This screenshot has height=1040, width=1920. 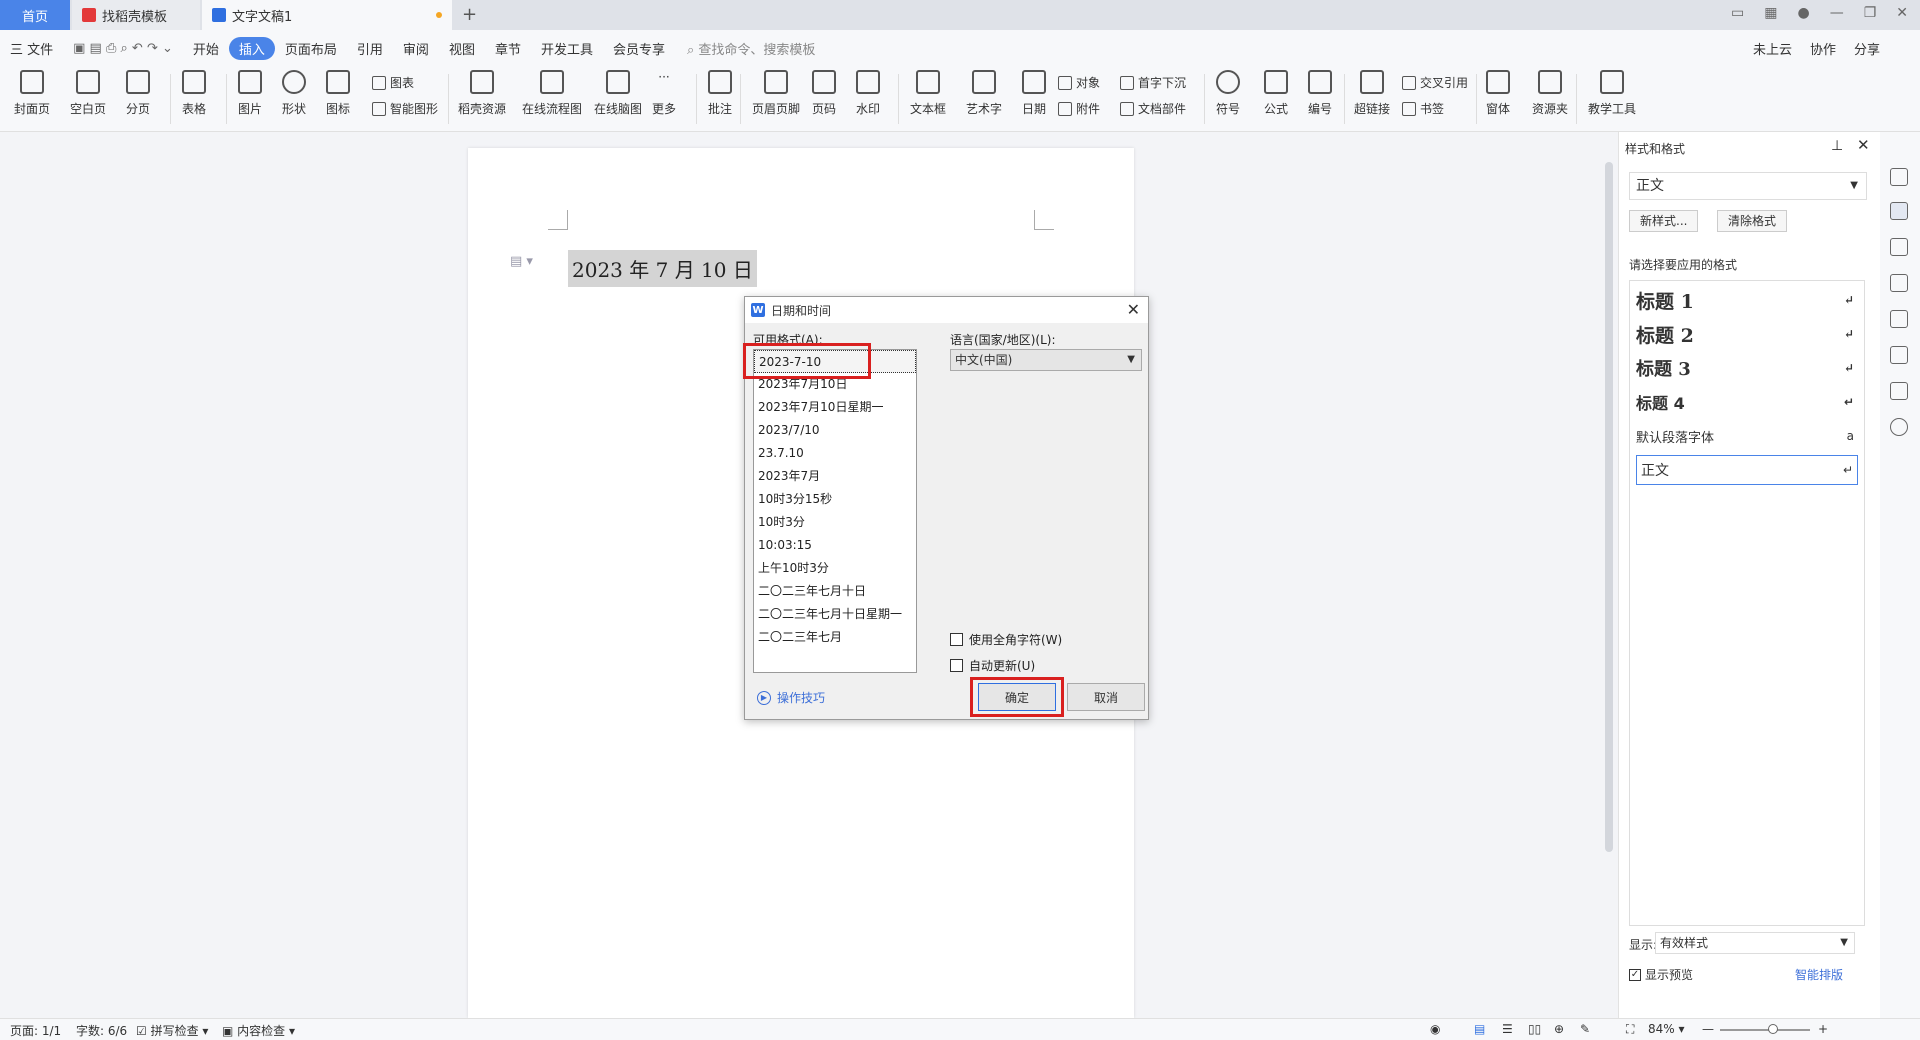 What do you see at coordinates (835, 568) in the screenshot?
I see `format-item: 上午10时3分` at bounding box center [835, 568].